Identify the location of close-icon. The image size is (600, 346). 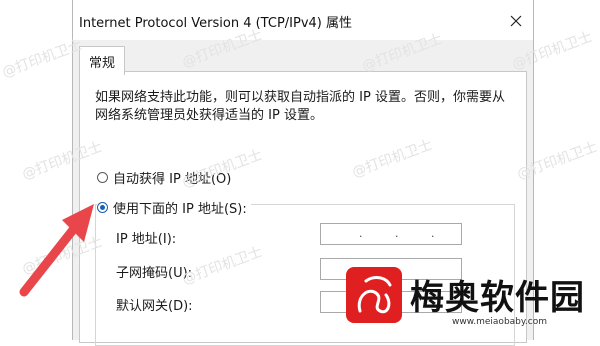
(516, 21).